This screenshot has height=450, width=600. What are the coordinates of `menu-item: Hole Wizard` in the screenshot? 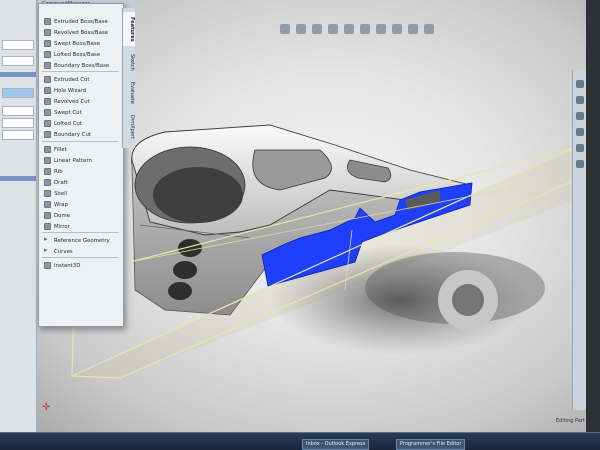 It's located at (65, 90).